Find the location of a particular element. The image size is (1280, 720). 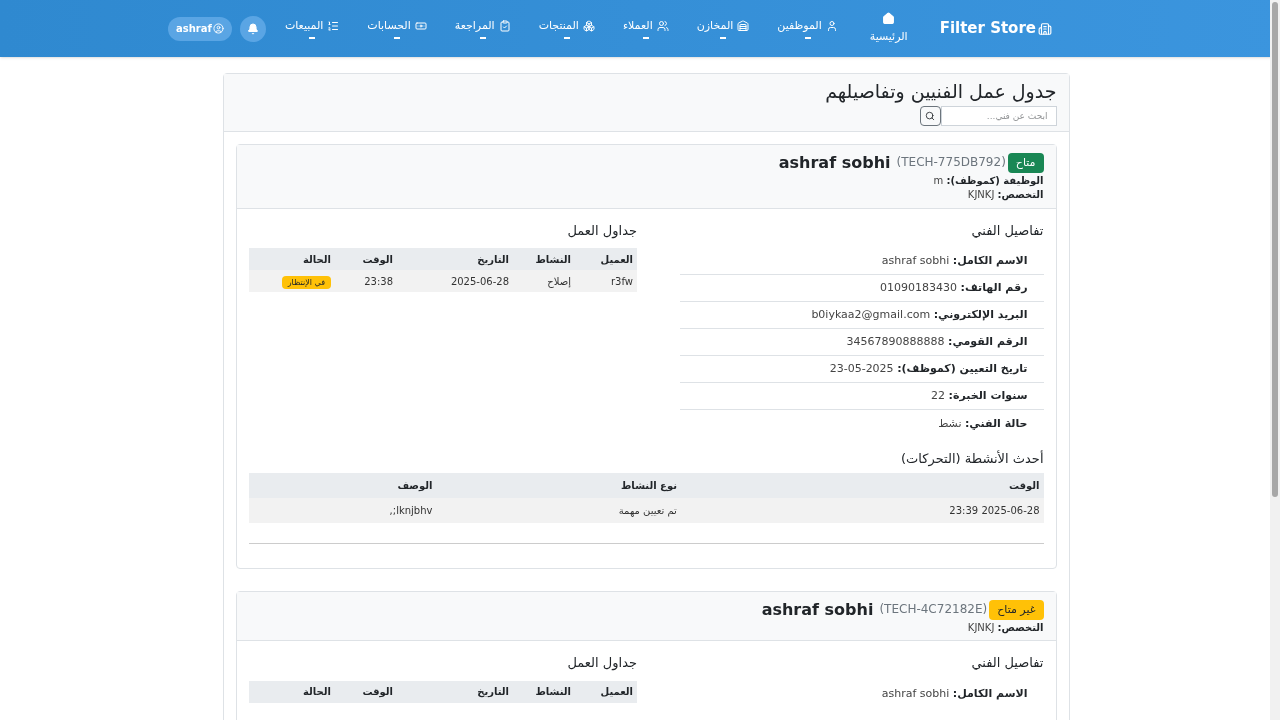

nav-dropdown: العملاء is located at coordinates (645, 28).